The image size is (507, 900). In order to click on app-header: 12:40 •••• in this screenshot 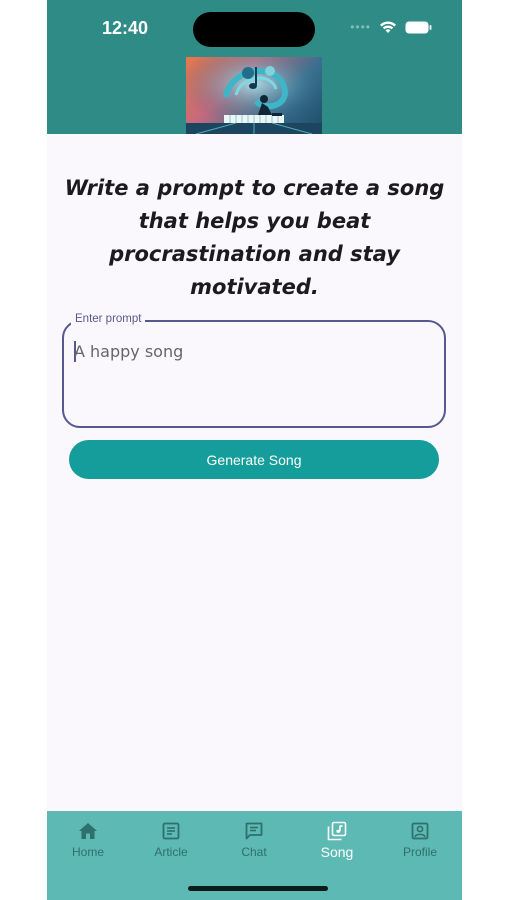, I will do `click(254, 67)`.